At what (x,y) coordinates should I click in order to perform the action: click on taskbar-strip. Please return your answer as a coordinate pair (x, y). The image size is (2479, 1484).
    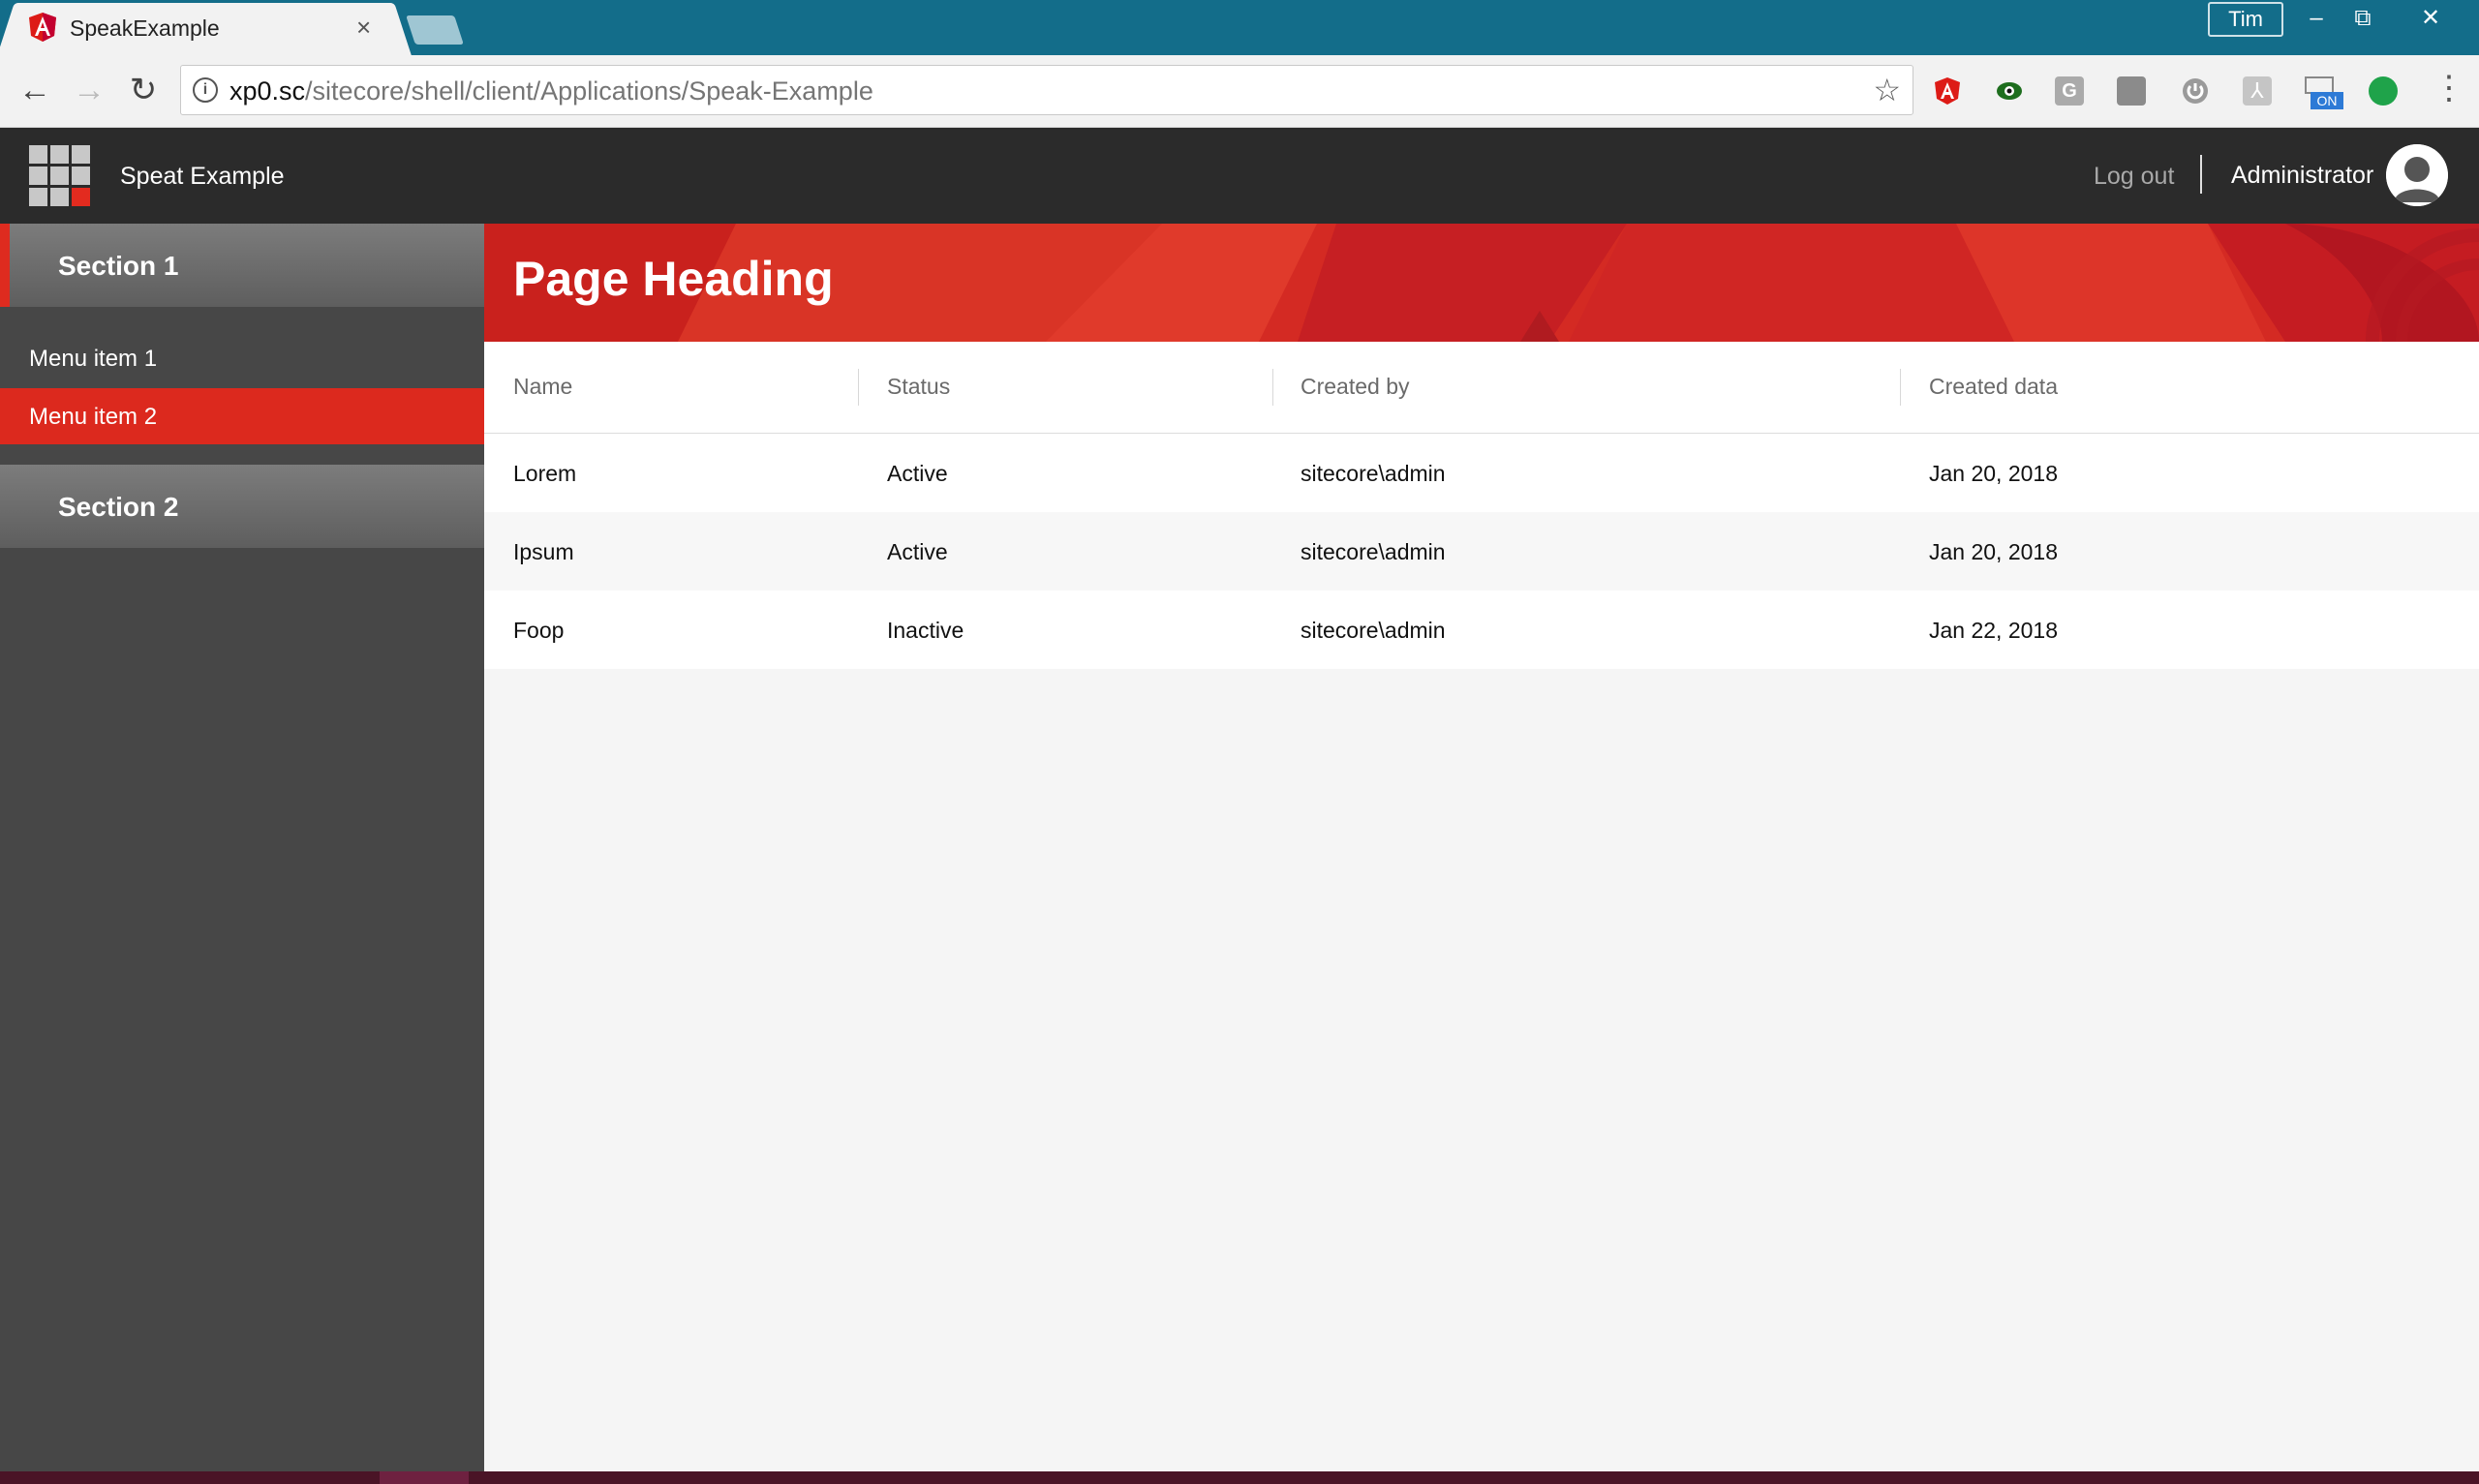
    Looking at the image, I should click on (1239, 1477).